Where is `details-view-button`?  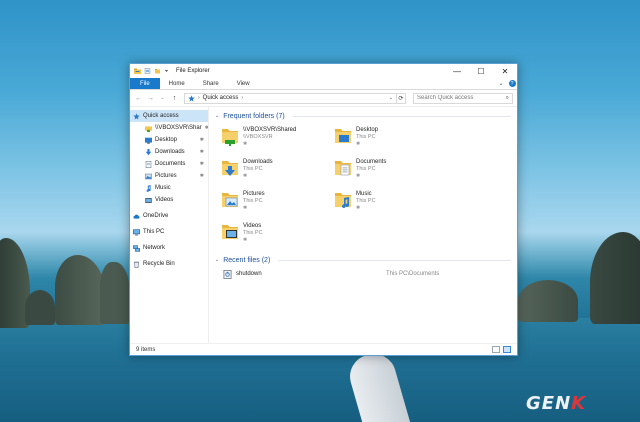
details-view-button is located at coordinates (496, 349).